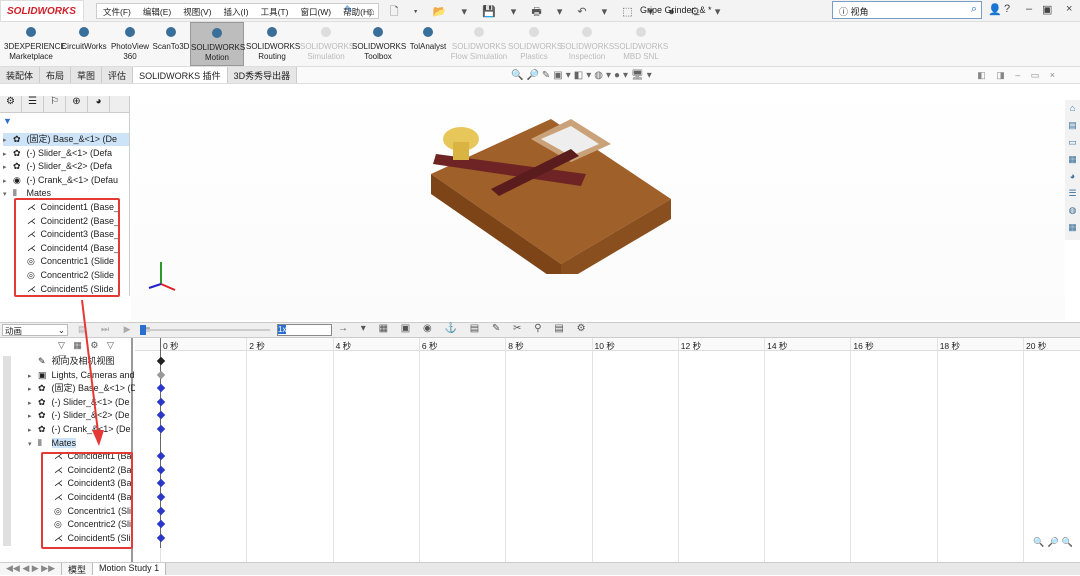  I want to click on ribbon-sublabel: Simulation, so click(326, 56).